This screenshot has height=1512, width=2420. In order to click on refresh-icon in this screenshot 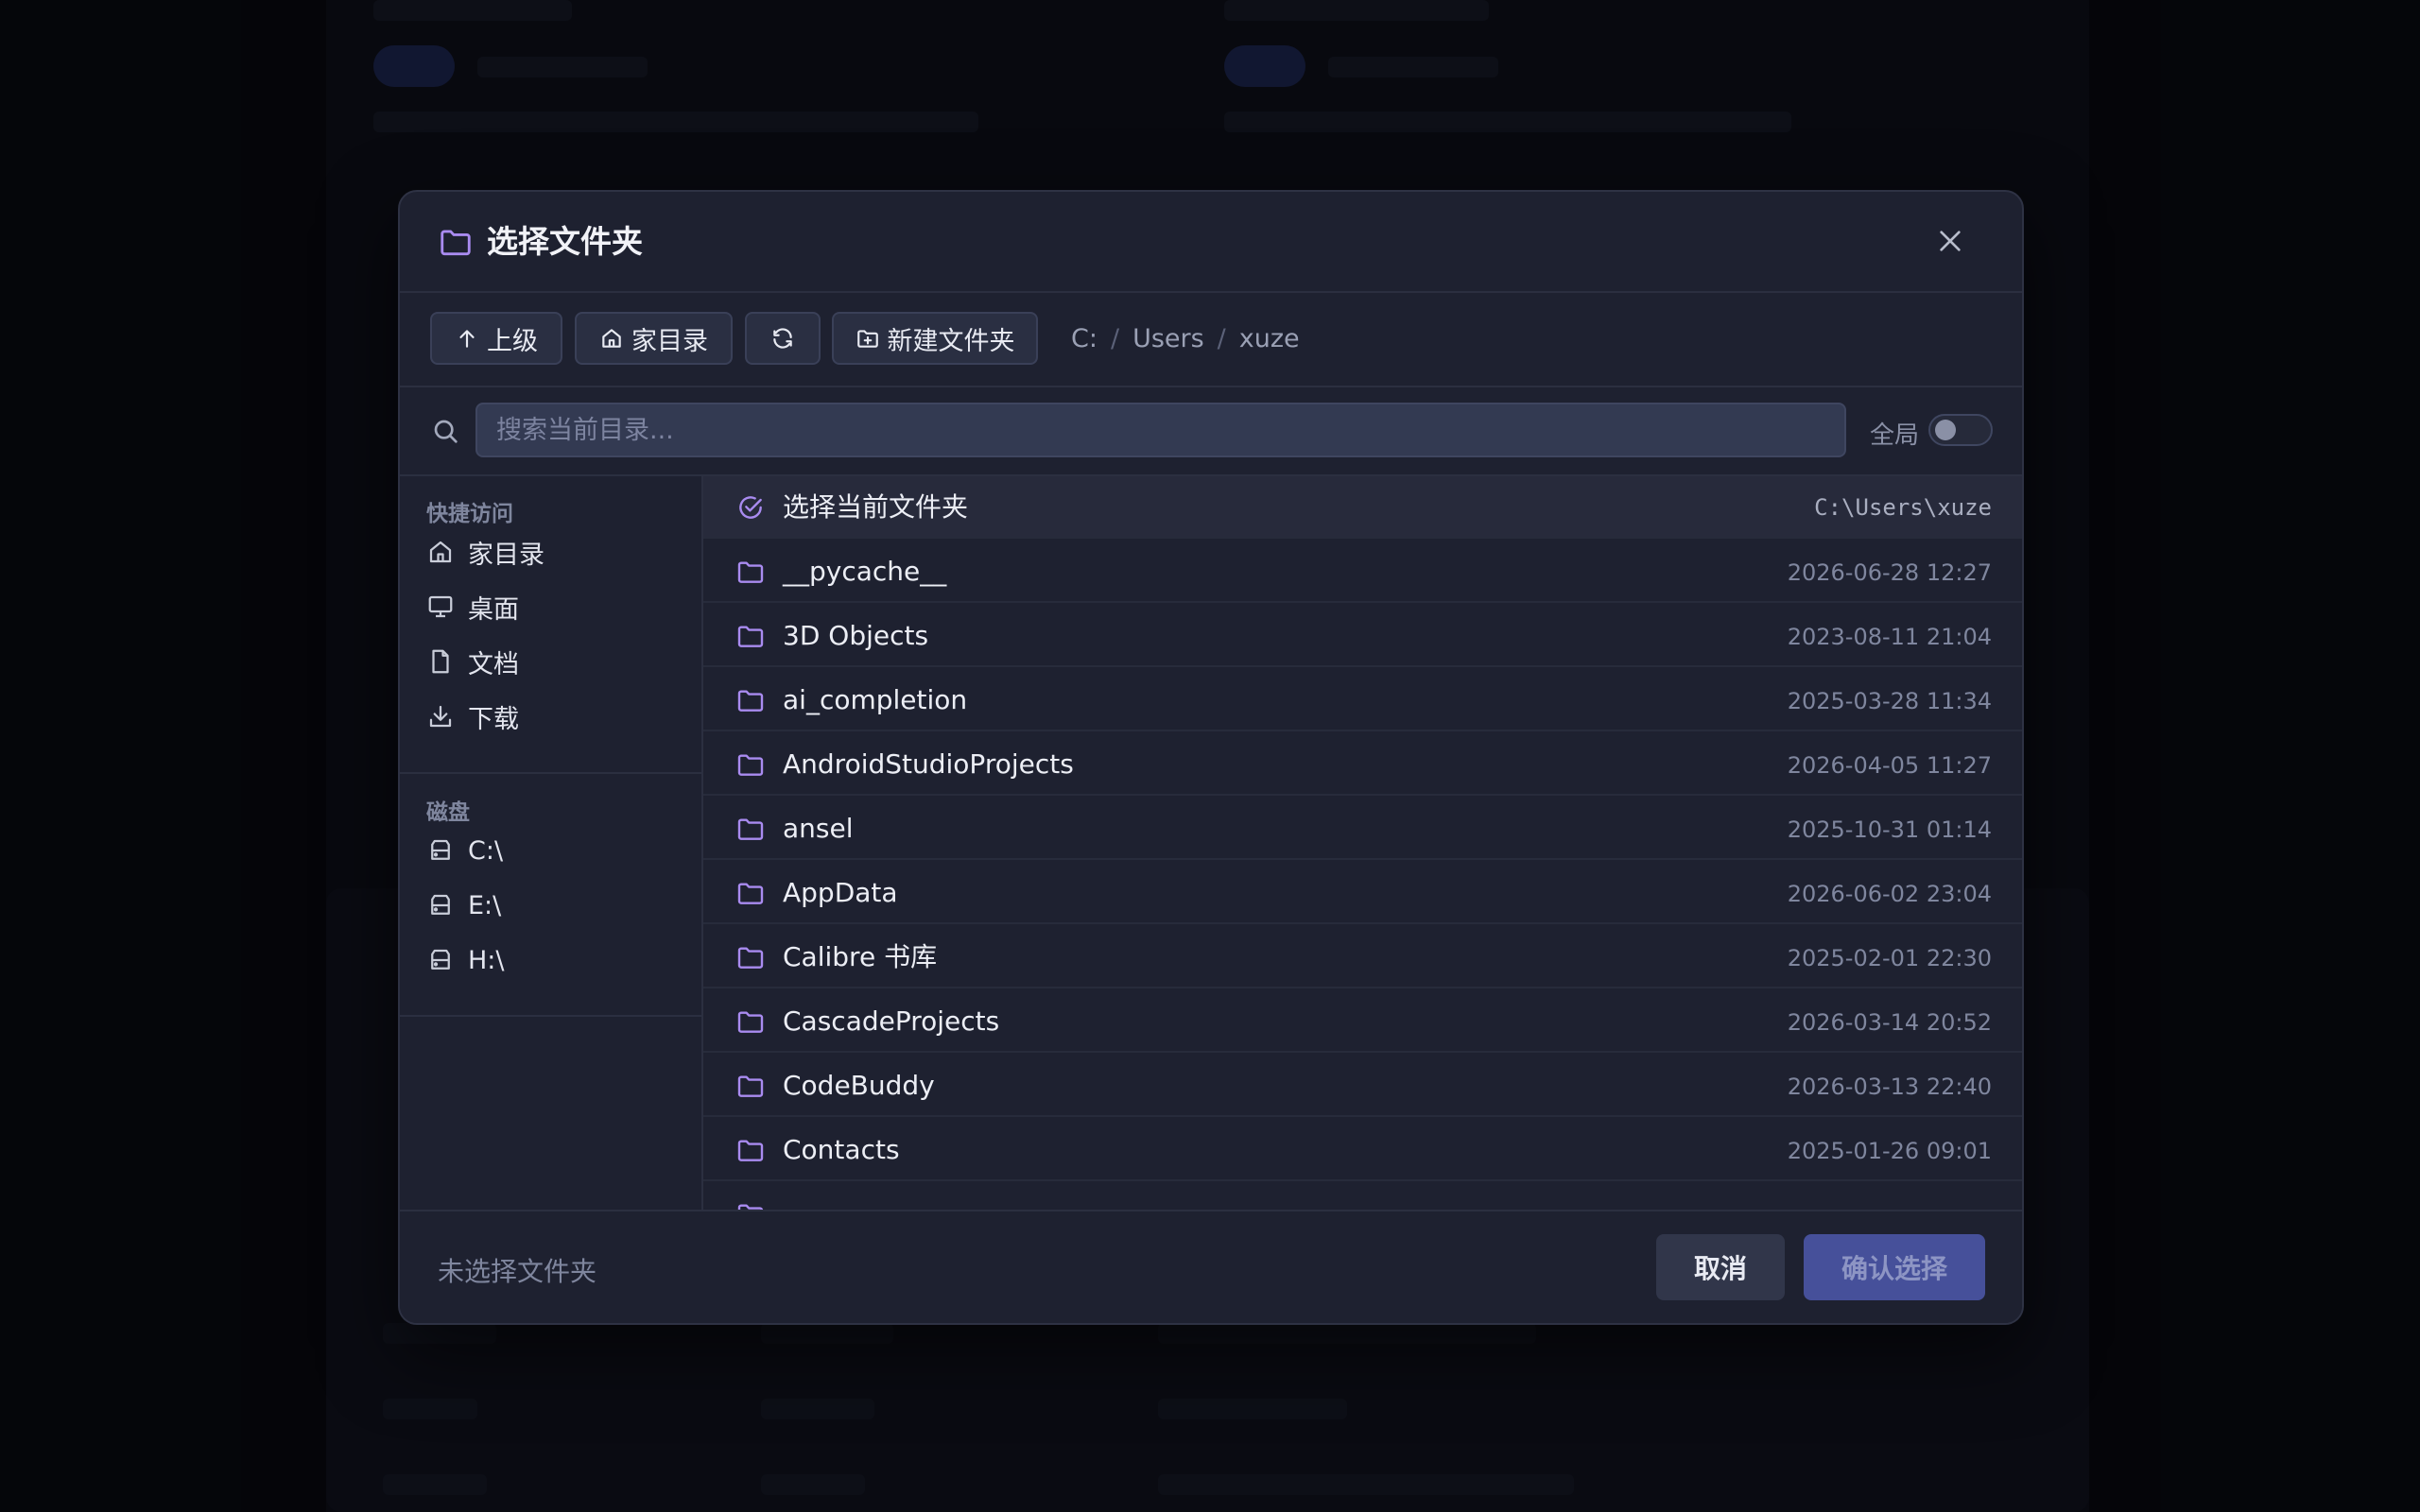, I will do `click(782, 338)`.